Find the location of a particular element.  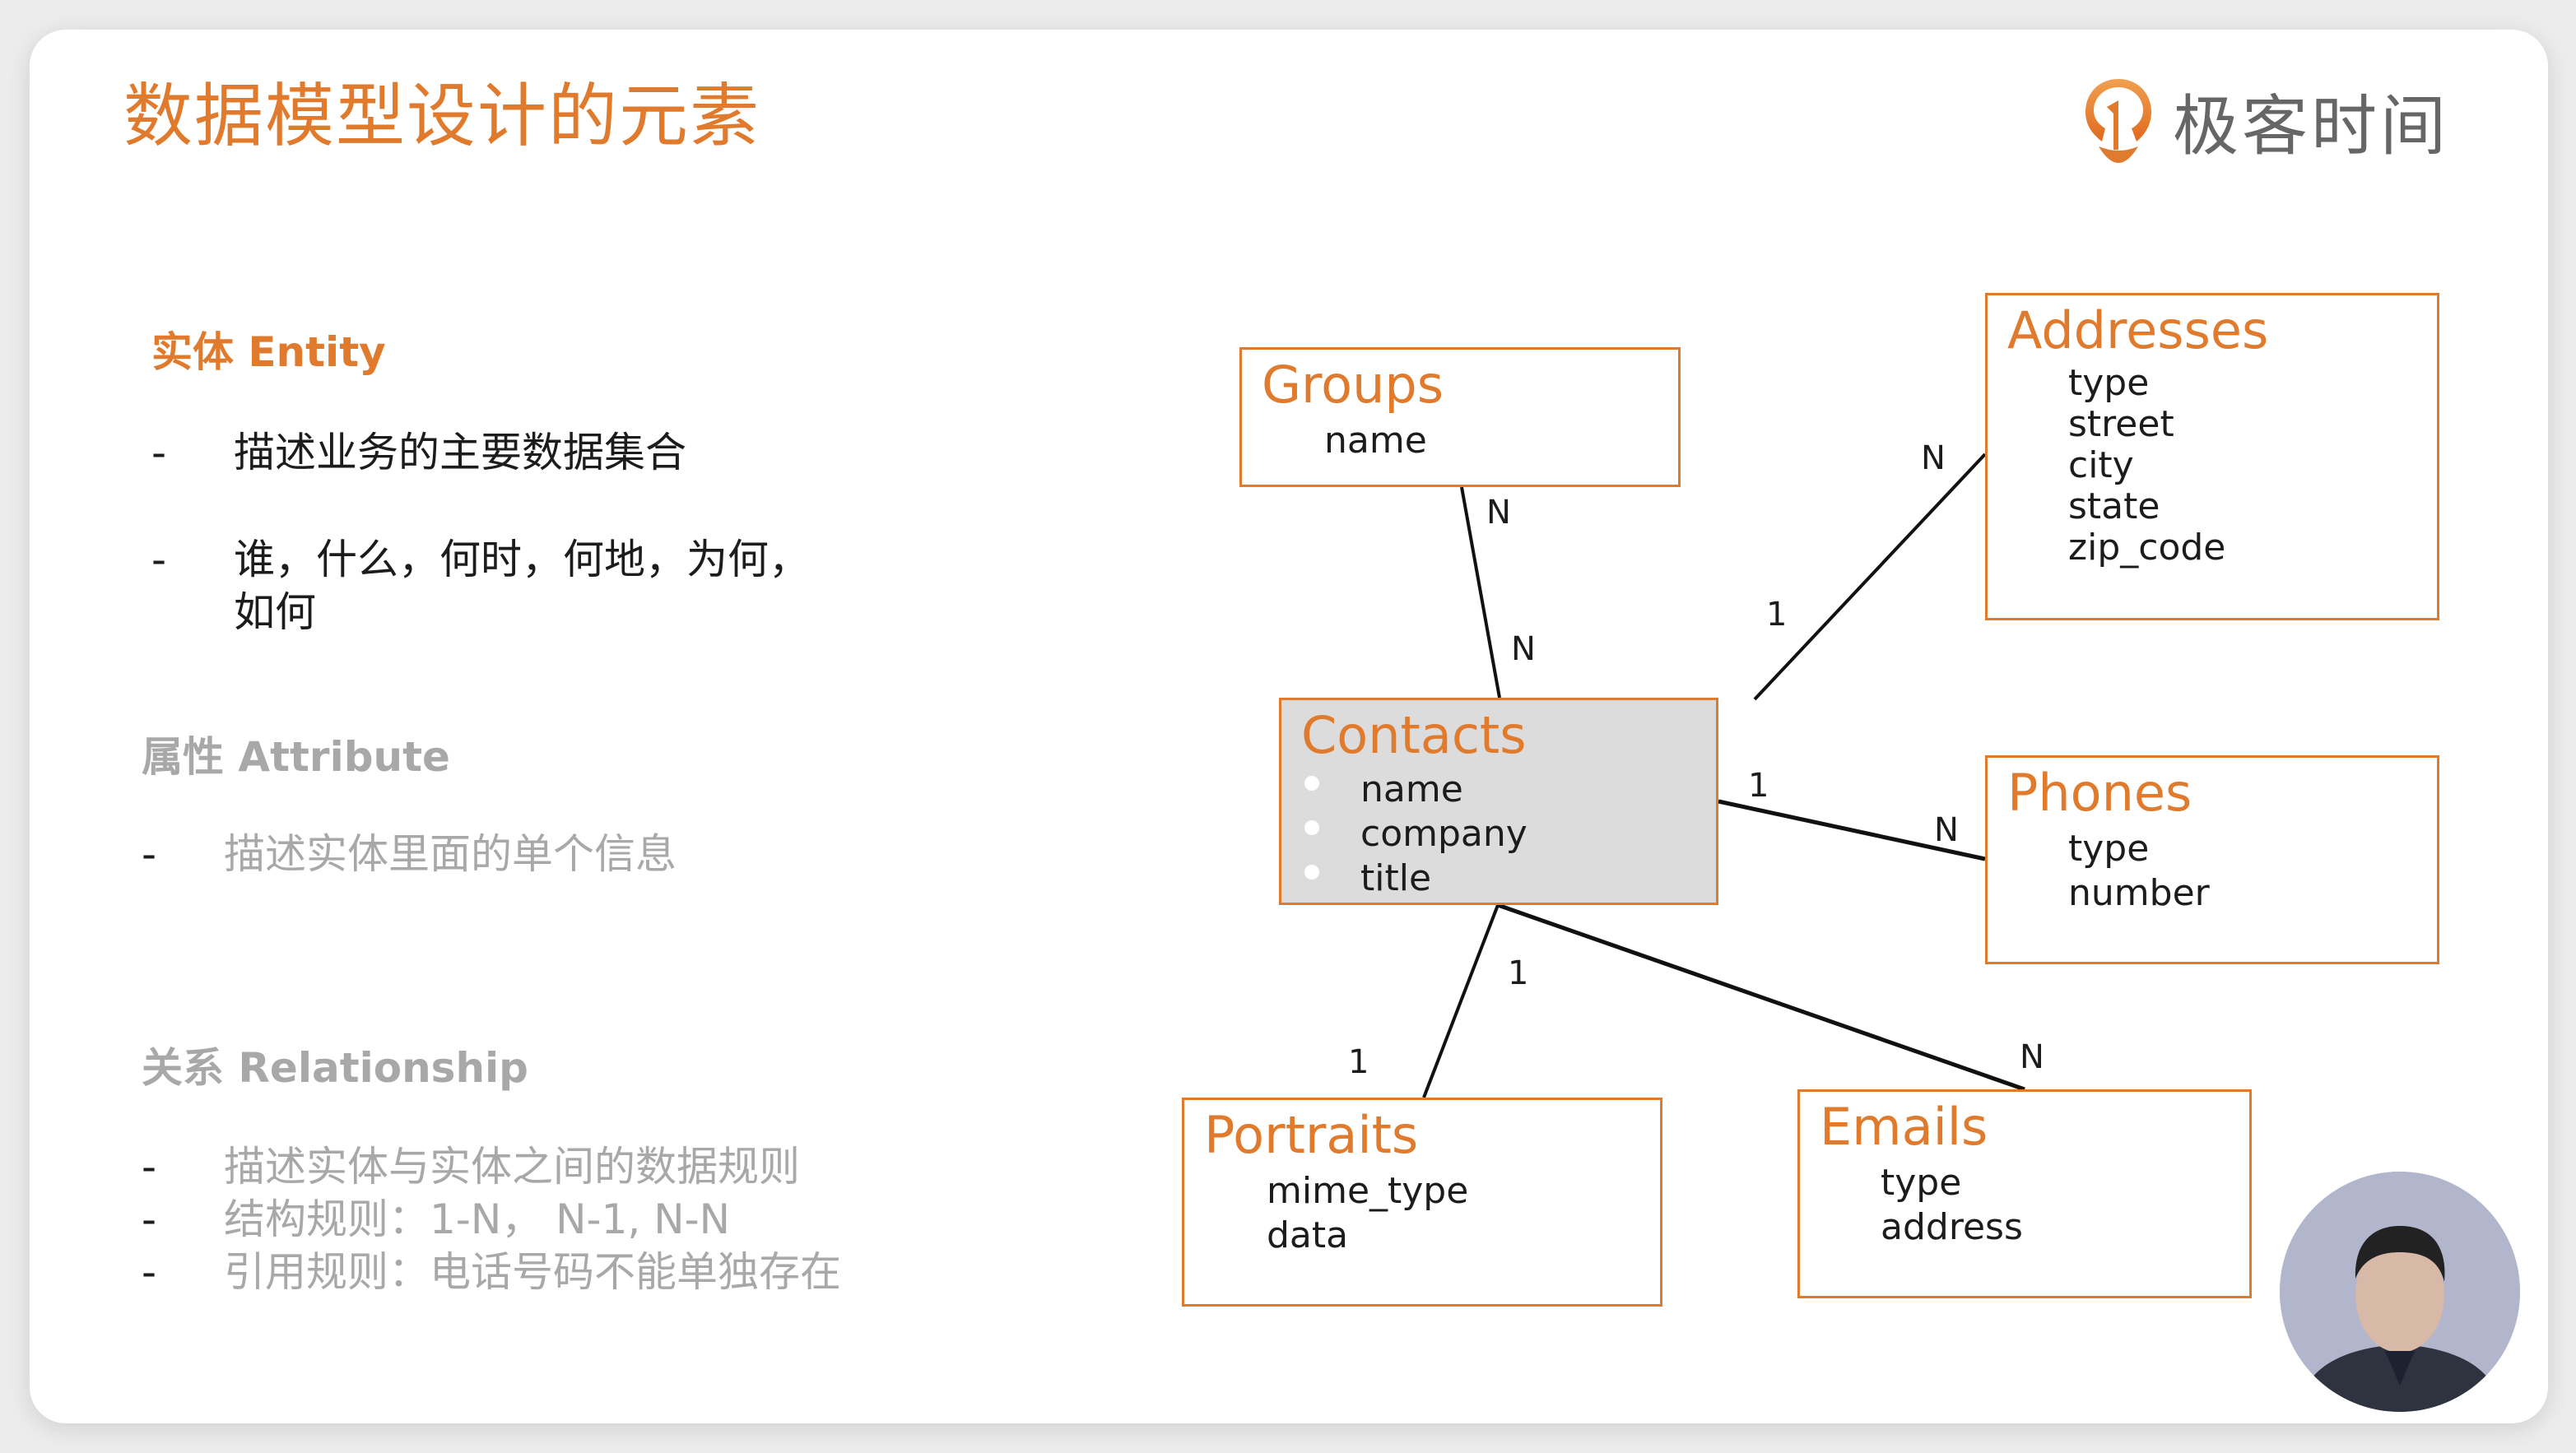

link-contacts-emails is located at coordinates (1761, 998).